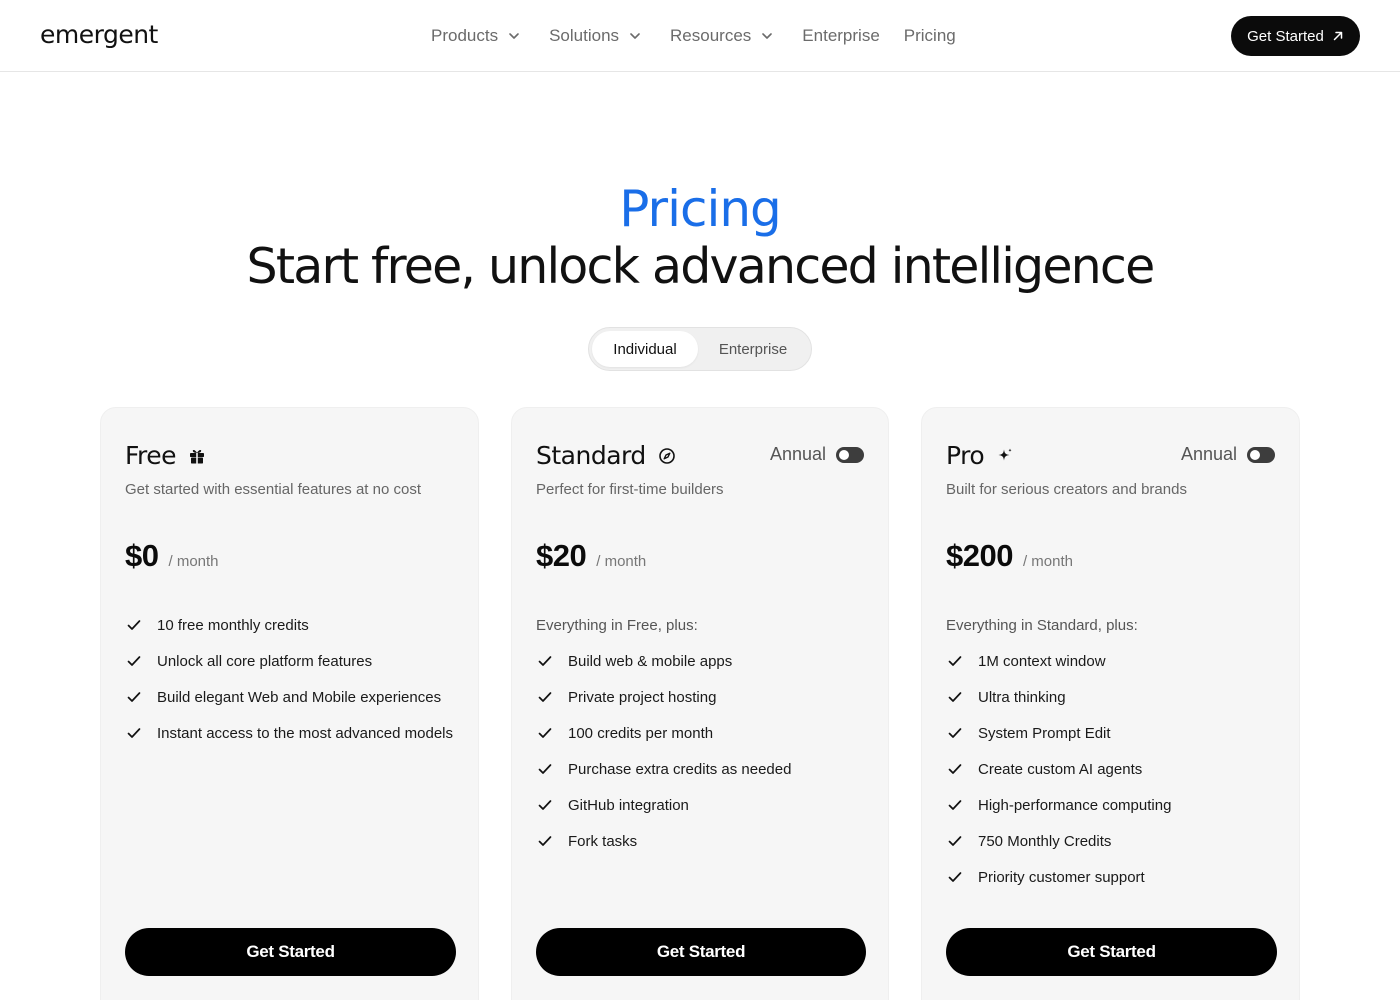  I want to click on feature-text: Create custom AI agents, so click(1060, 769).